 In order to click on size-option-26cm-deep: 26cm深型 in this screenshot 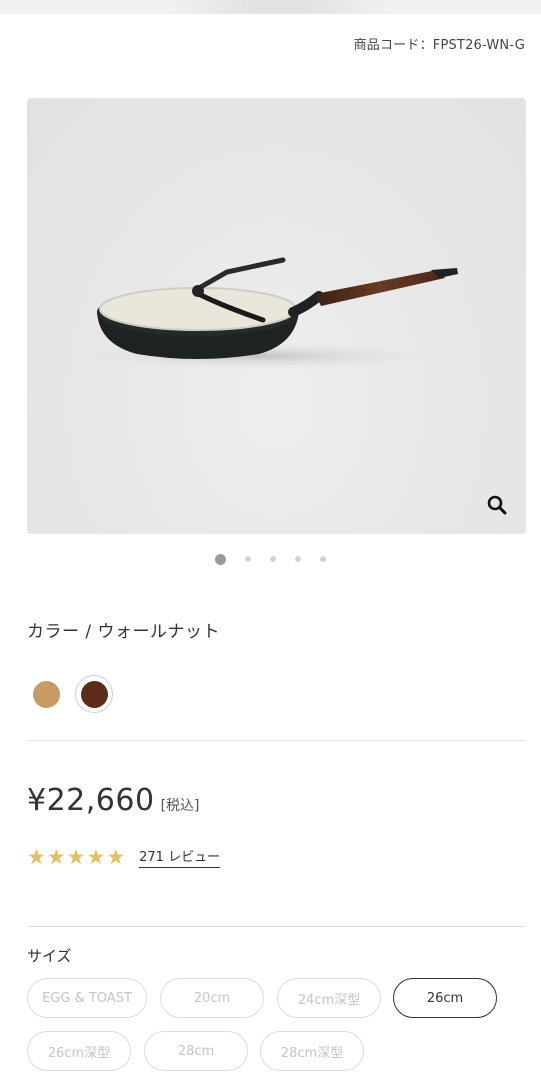, I will do `click(79, 1051)`.